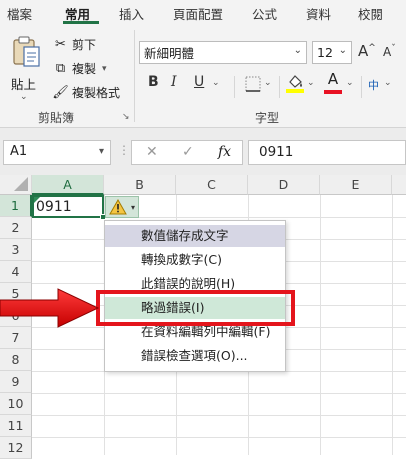  What do you see at coordinates (356, 185) in the screenshot?
I see `column-header-e: E` at bounding box center [356, 185].